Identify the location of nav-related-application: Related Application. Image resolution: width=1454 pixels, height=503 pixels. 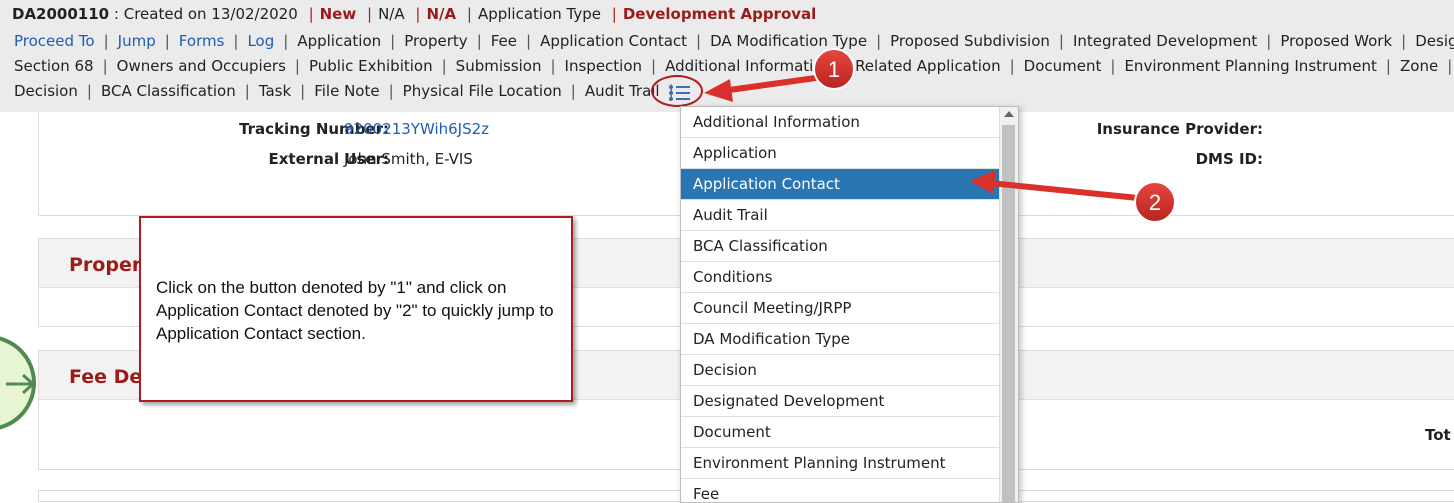
(928, 66).